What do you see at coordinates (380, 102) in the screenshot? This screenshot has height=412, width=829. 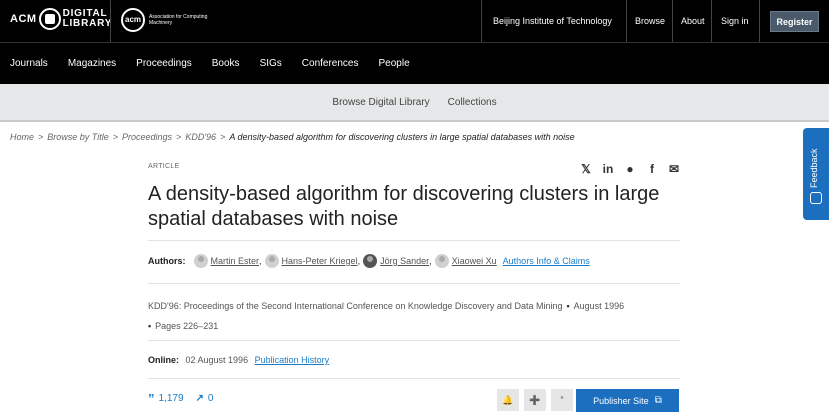 I see `browse-digital-library-link: Browse Digital Library` at bounding box center [380, 102].